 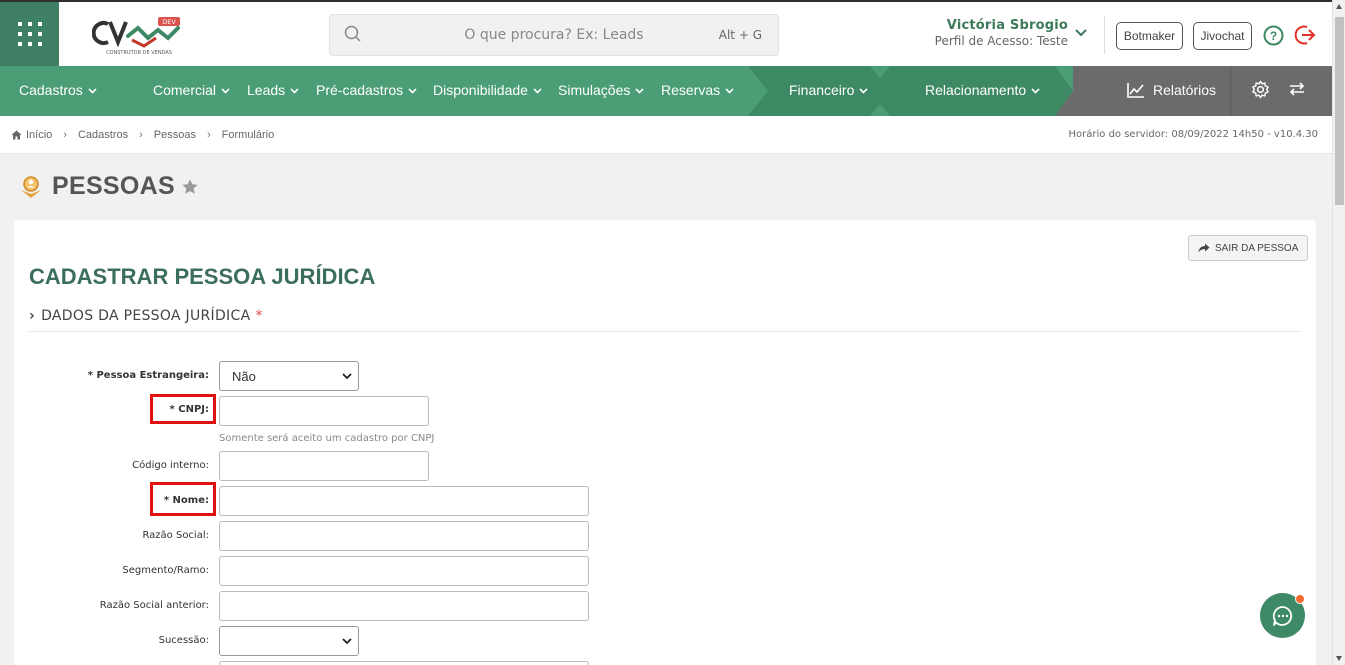 What do you see at coordinates (289, 641) in the screenshot?
I see `succession-select` at bounding box center [289, 641].